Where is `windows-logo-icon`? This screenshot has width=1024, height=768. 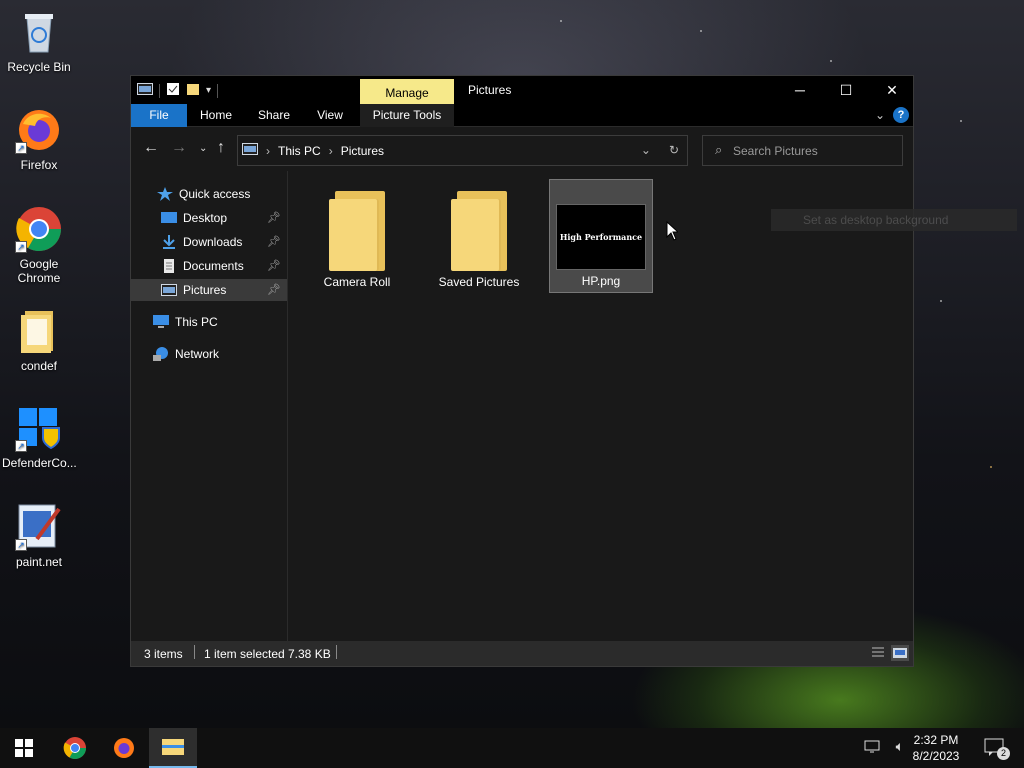
windows-logo-icon is located at coordinates (24, 748).